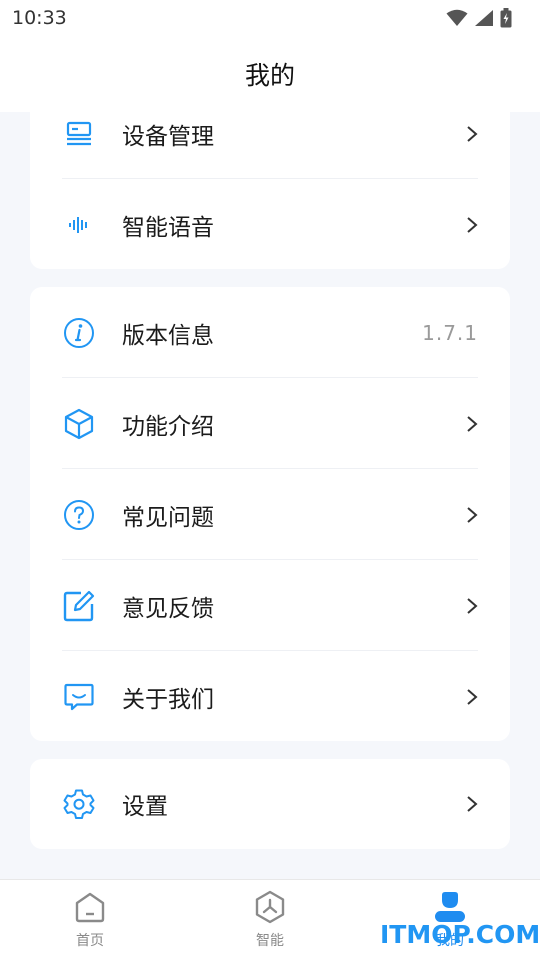 This screenshot has width=540, height=960. Describe the element at coordinates (79, 697) in the screenshot. I see `message-icon` at that location.